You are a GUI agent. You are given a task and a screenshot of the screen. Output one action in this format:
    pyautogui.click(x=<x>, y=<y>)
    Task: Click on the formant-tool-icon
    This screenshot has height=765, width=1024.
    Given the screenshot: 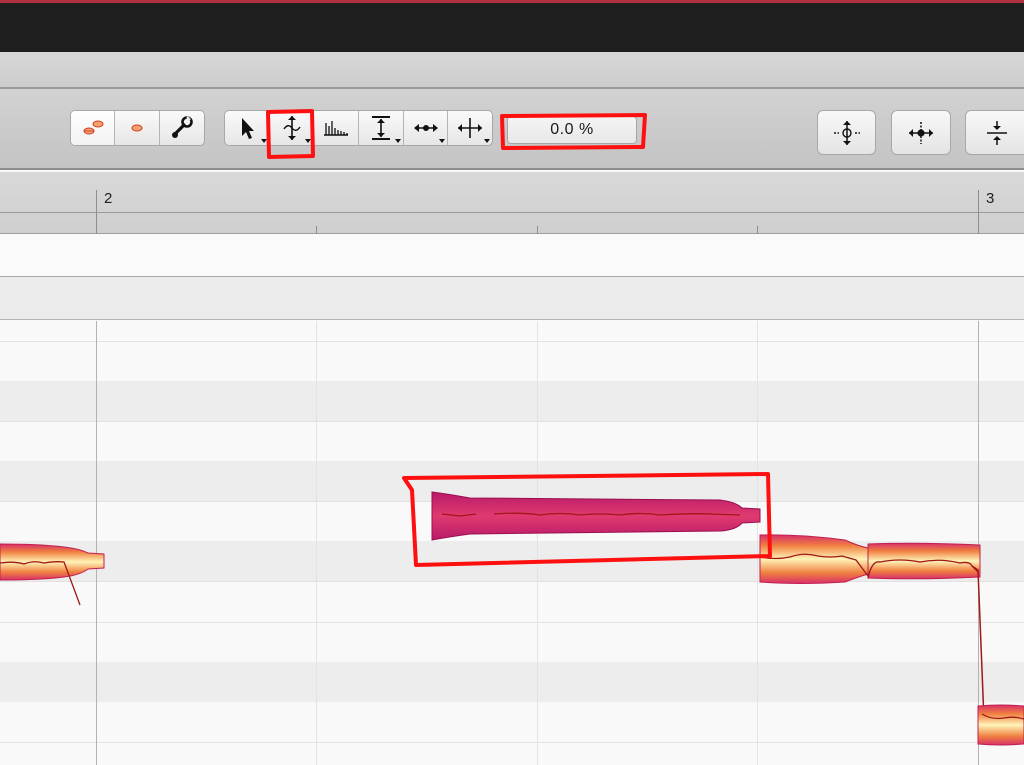 What is the action you would take?
    pyautogui.click(x=336, y=128)
    